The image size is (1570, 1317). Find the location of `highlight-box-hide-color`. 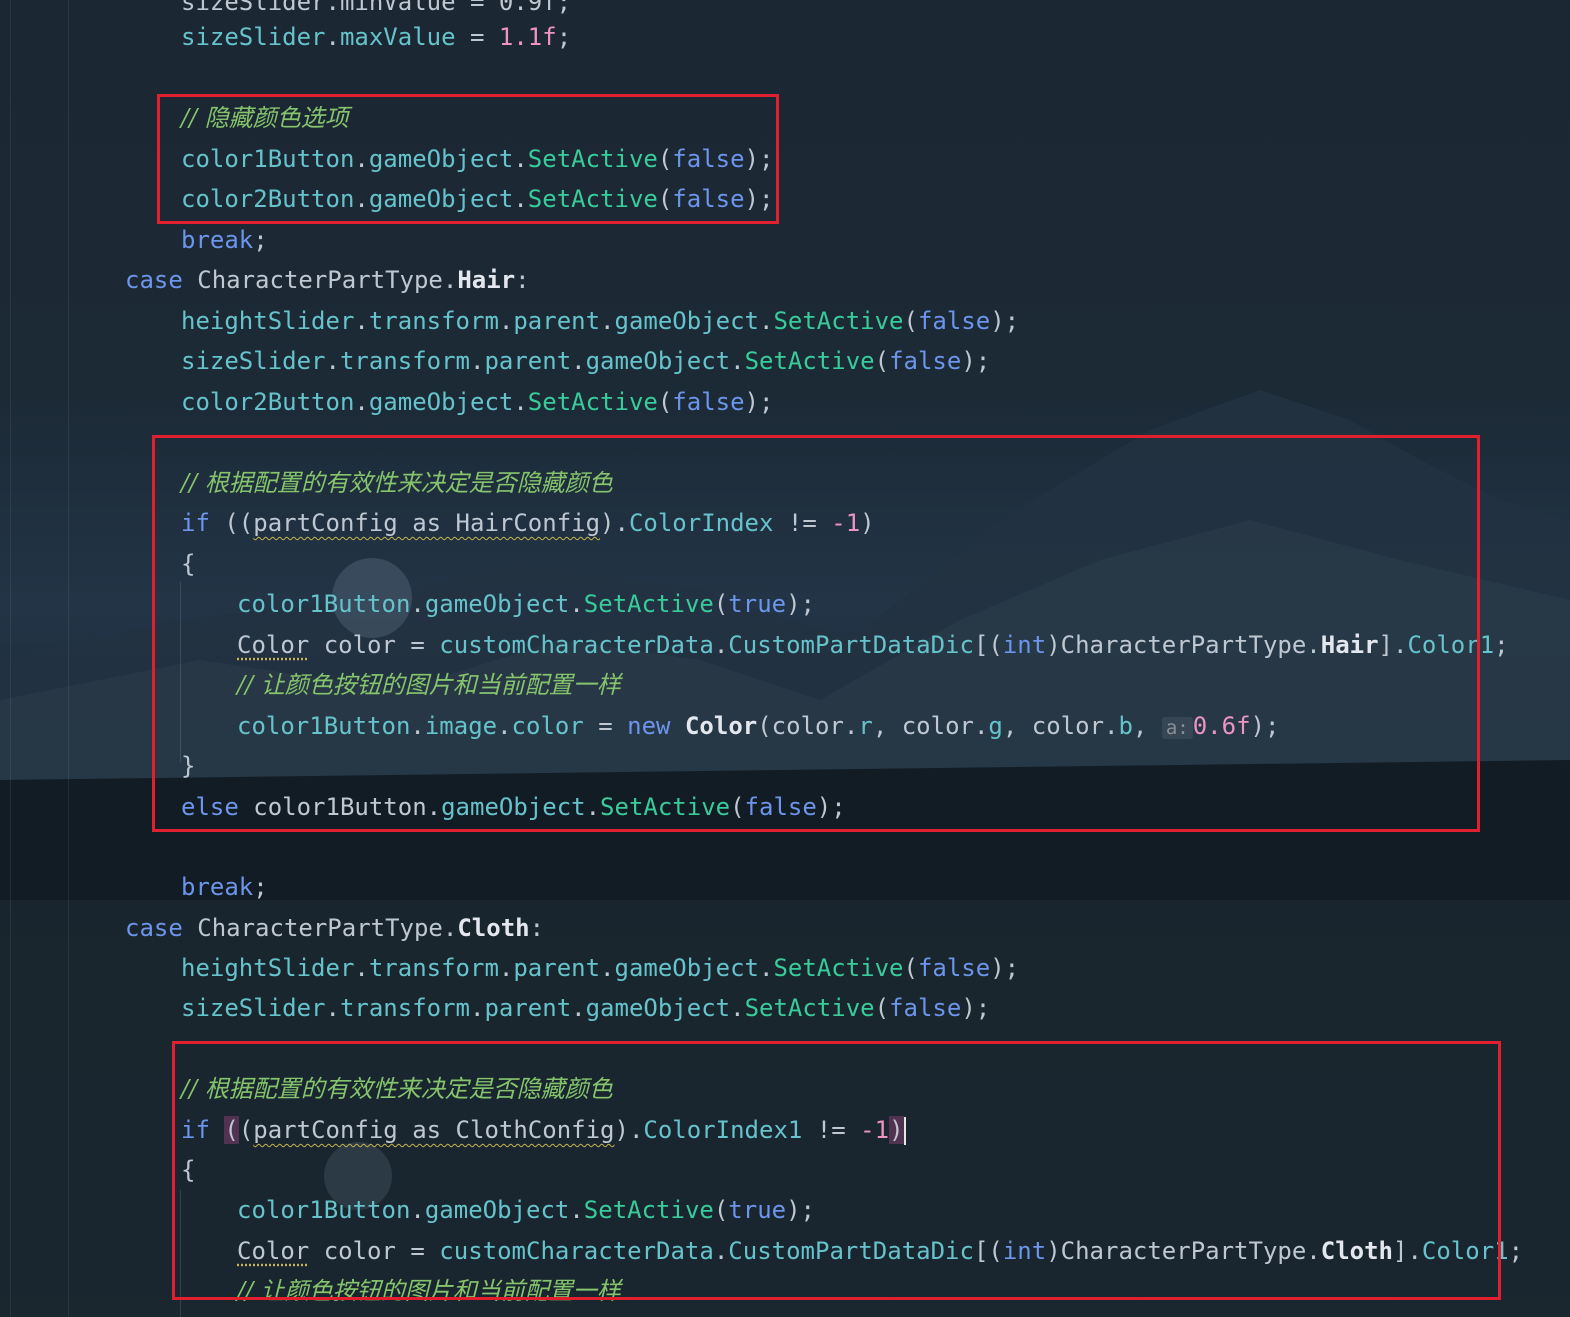

highlight-box-hide-color is located at coordinates (468, 159).